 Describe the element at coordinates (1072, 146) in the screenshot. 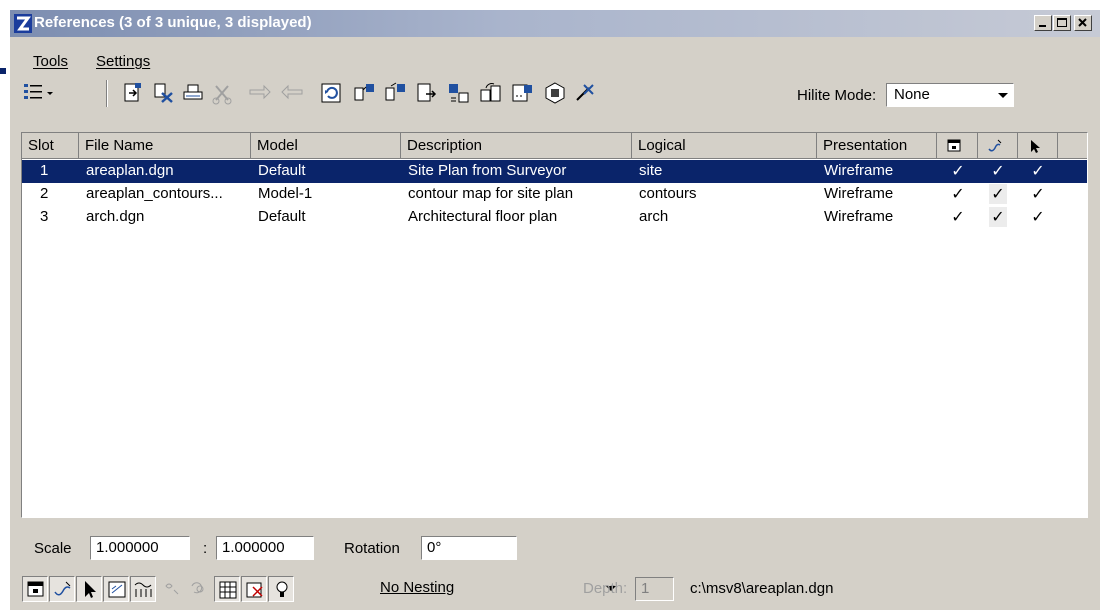

I see `column-header-filler` at that location.